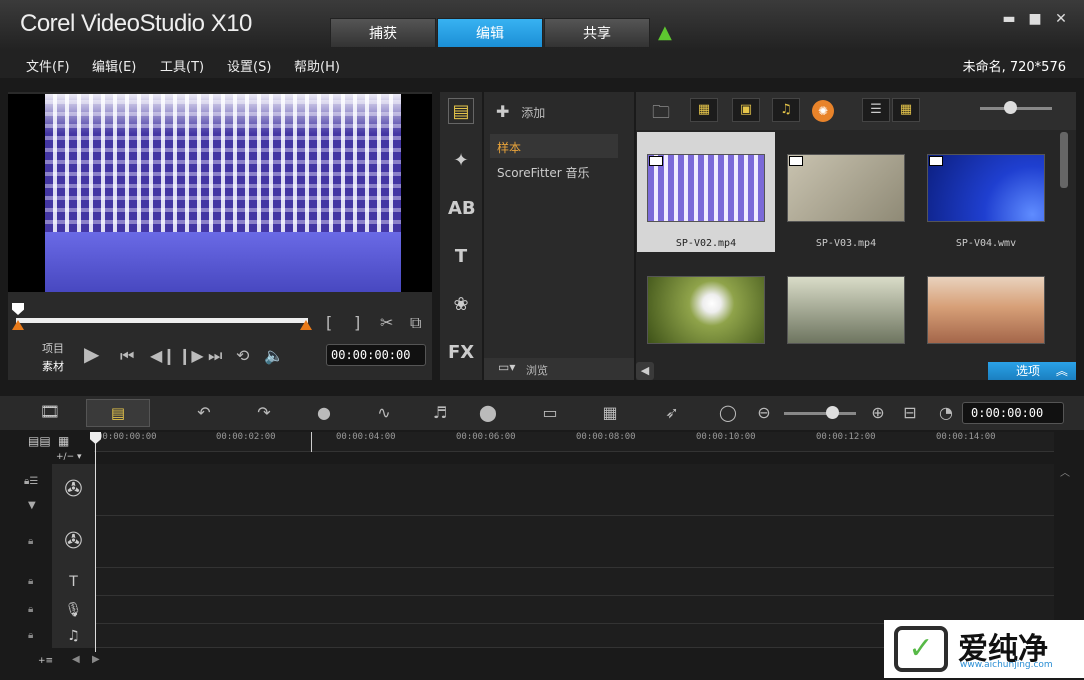 Image resolution: width=1084 pixels, height=680 pixels. Describe the element at coordinates (127, 356) in the screenshot. I see `home-icon: ⏮` at that location.